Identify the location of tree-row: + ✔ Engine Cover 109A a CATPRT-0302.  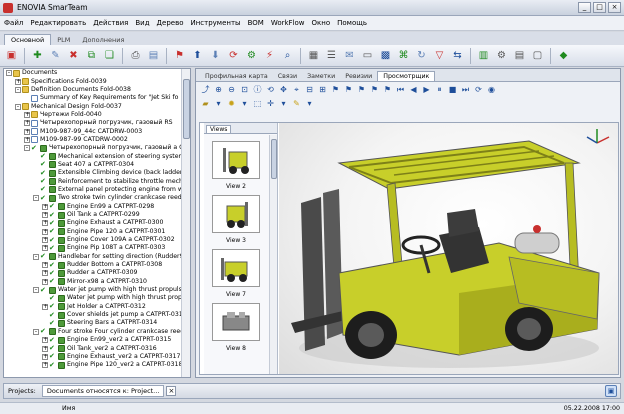
(97, 240).